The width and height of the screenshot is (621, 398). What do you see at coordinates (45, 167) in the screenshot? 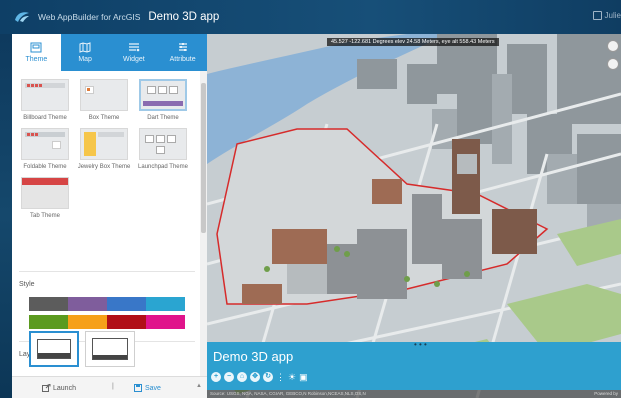
I see `theme-label: Foldable Theme` at bounding box center [45, 167].